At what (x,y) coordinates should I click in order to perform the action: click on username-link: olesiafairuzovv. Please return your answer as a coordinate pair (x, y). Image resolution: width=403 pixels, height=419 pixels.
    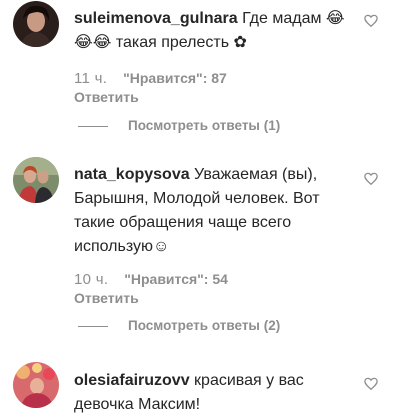
    Looking at the image, I should click on (132, 380).